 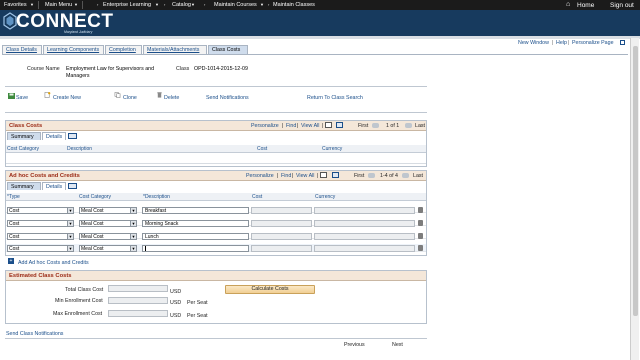 What do you see at coordinates (195, 210) in the screenshot?
I see `description-field: Breakfast` at bounding box center [195, 210].